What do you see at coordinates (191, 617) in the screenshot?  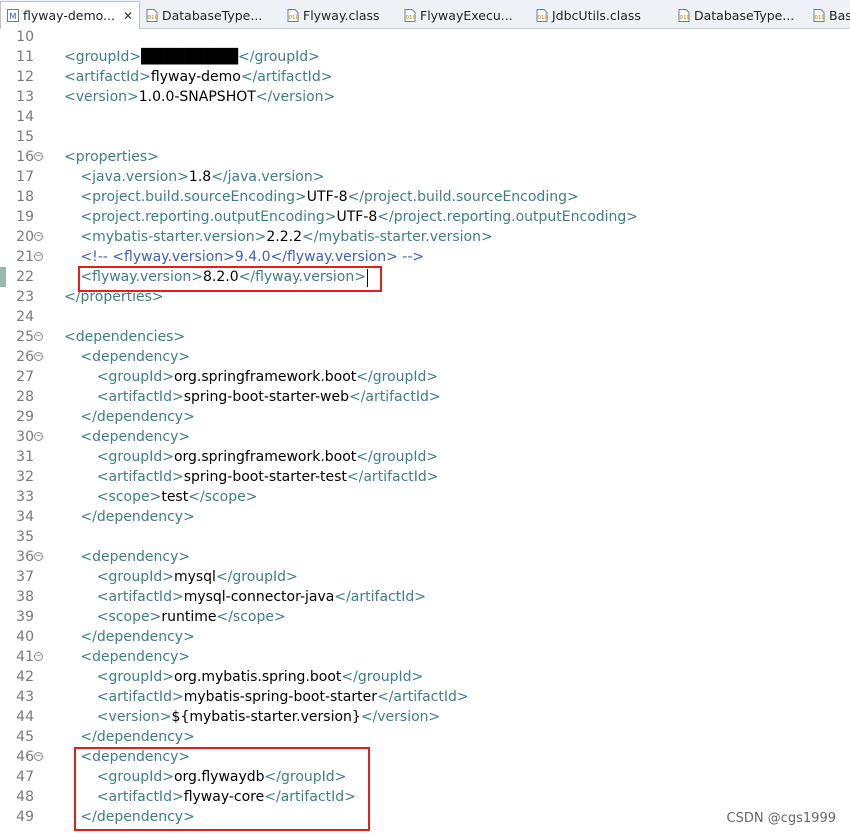 I see `code-text: <scope>runtime</scope>` at bounding box center [191, 617].